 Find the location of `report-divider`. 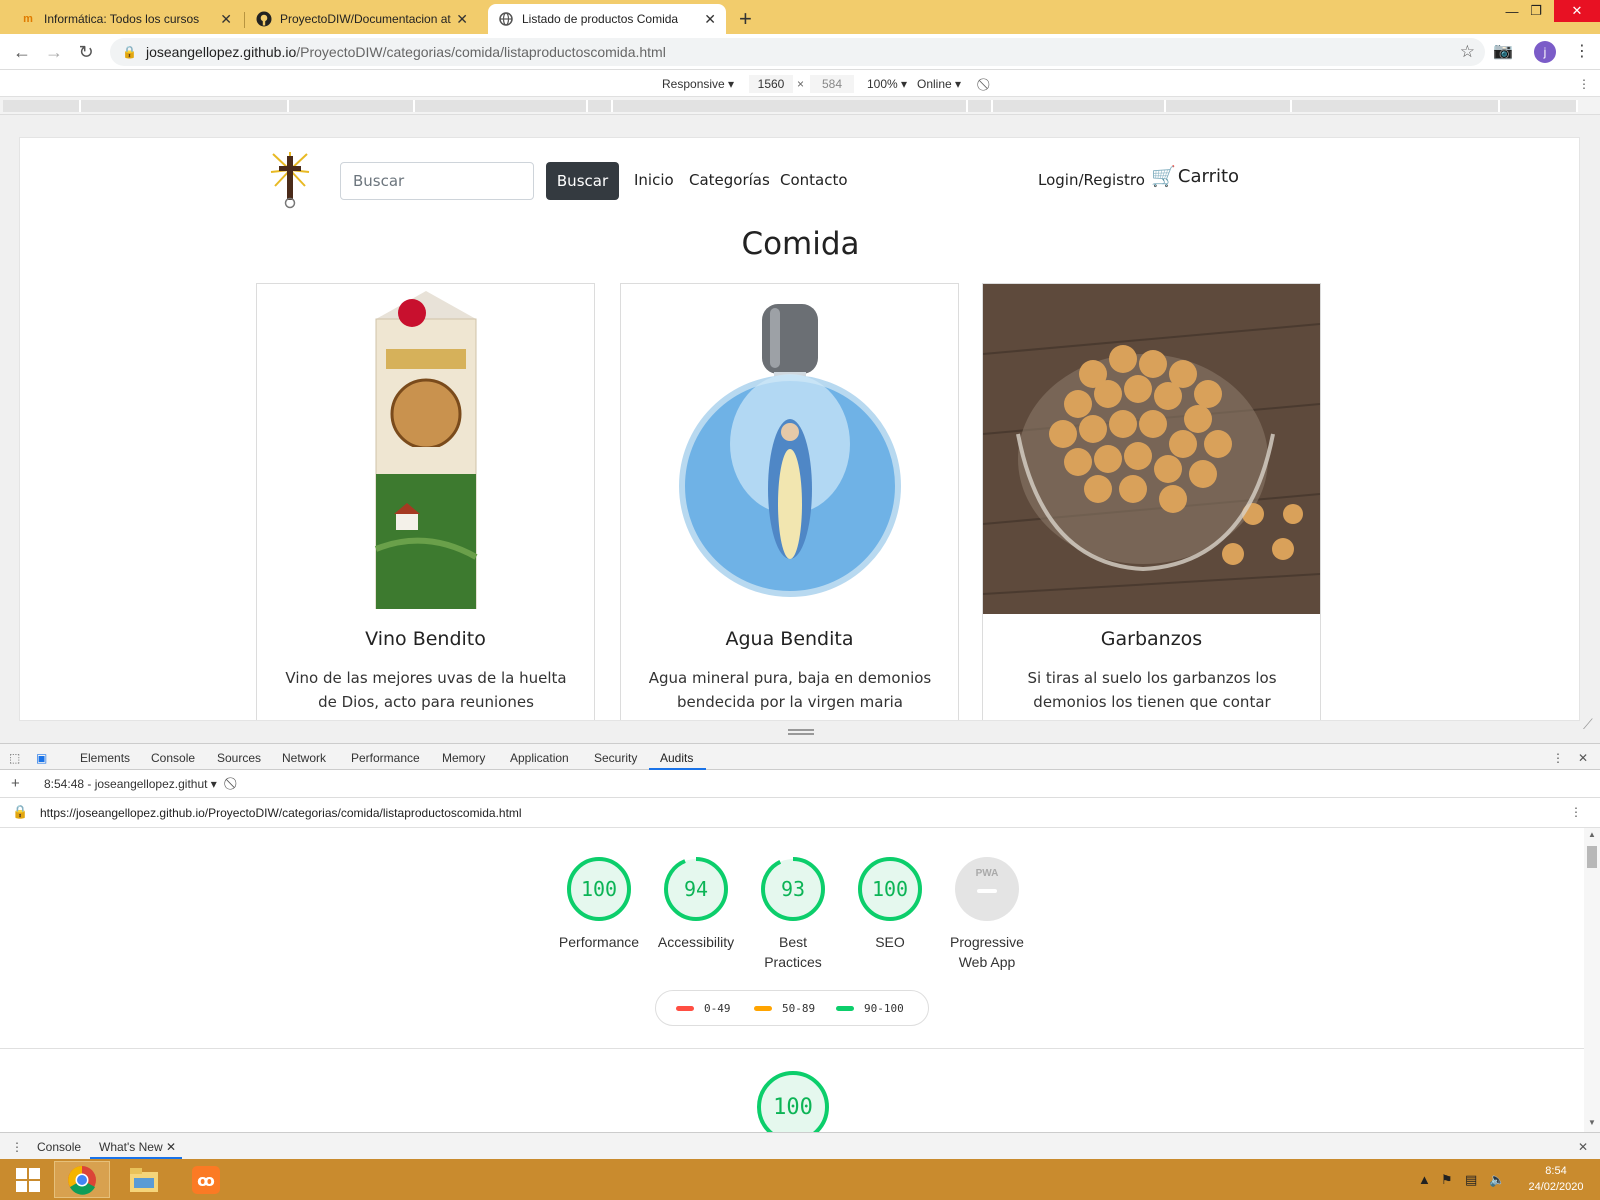

report-divider is located at coordinates (792, 1048).